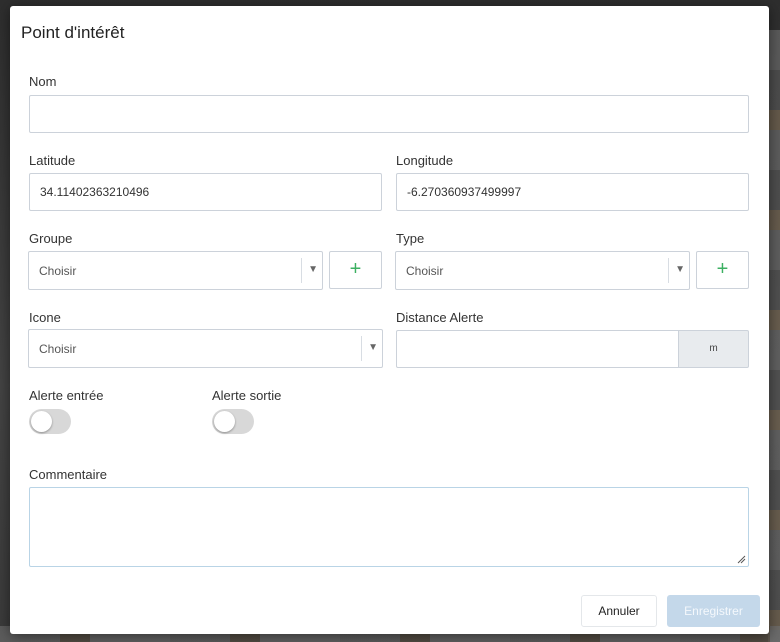 The image size is (780, 642). I want to click on type-select-value: Choisir, so click(425, 271).